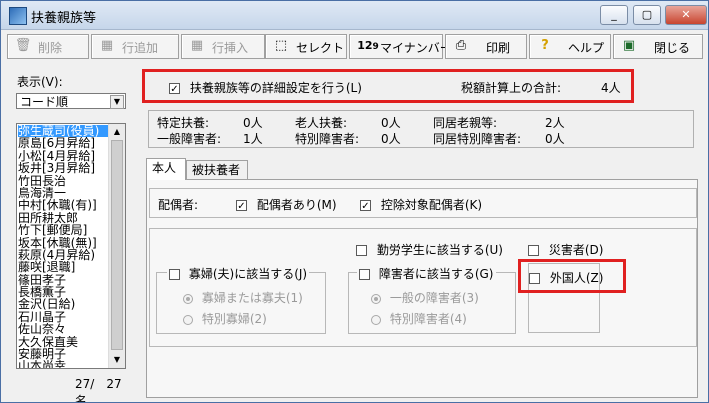 The width and height of the screenshot is (709, 403). I want to click on insert-row-label: 行挿入, so click(230, 48).